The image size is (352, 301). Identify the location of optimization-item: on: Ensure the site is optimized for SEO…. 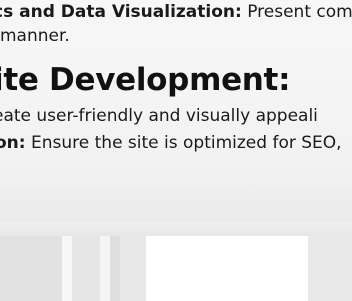
(171, 143).